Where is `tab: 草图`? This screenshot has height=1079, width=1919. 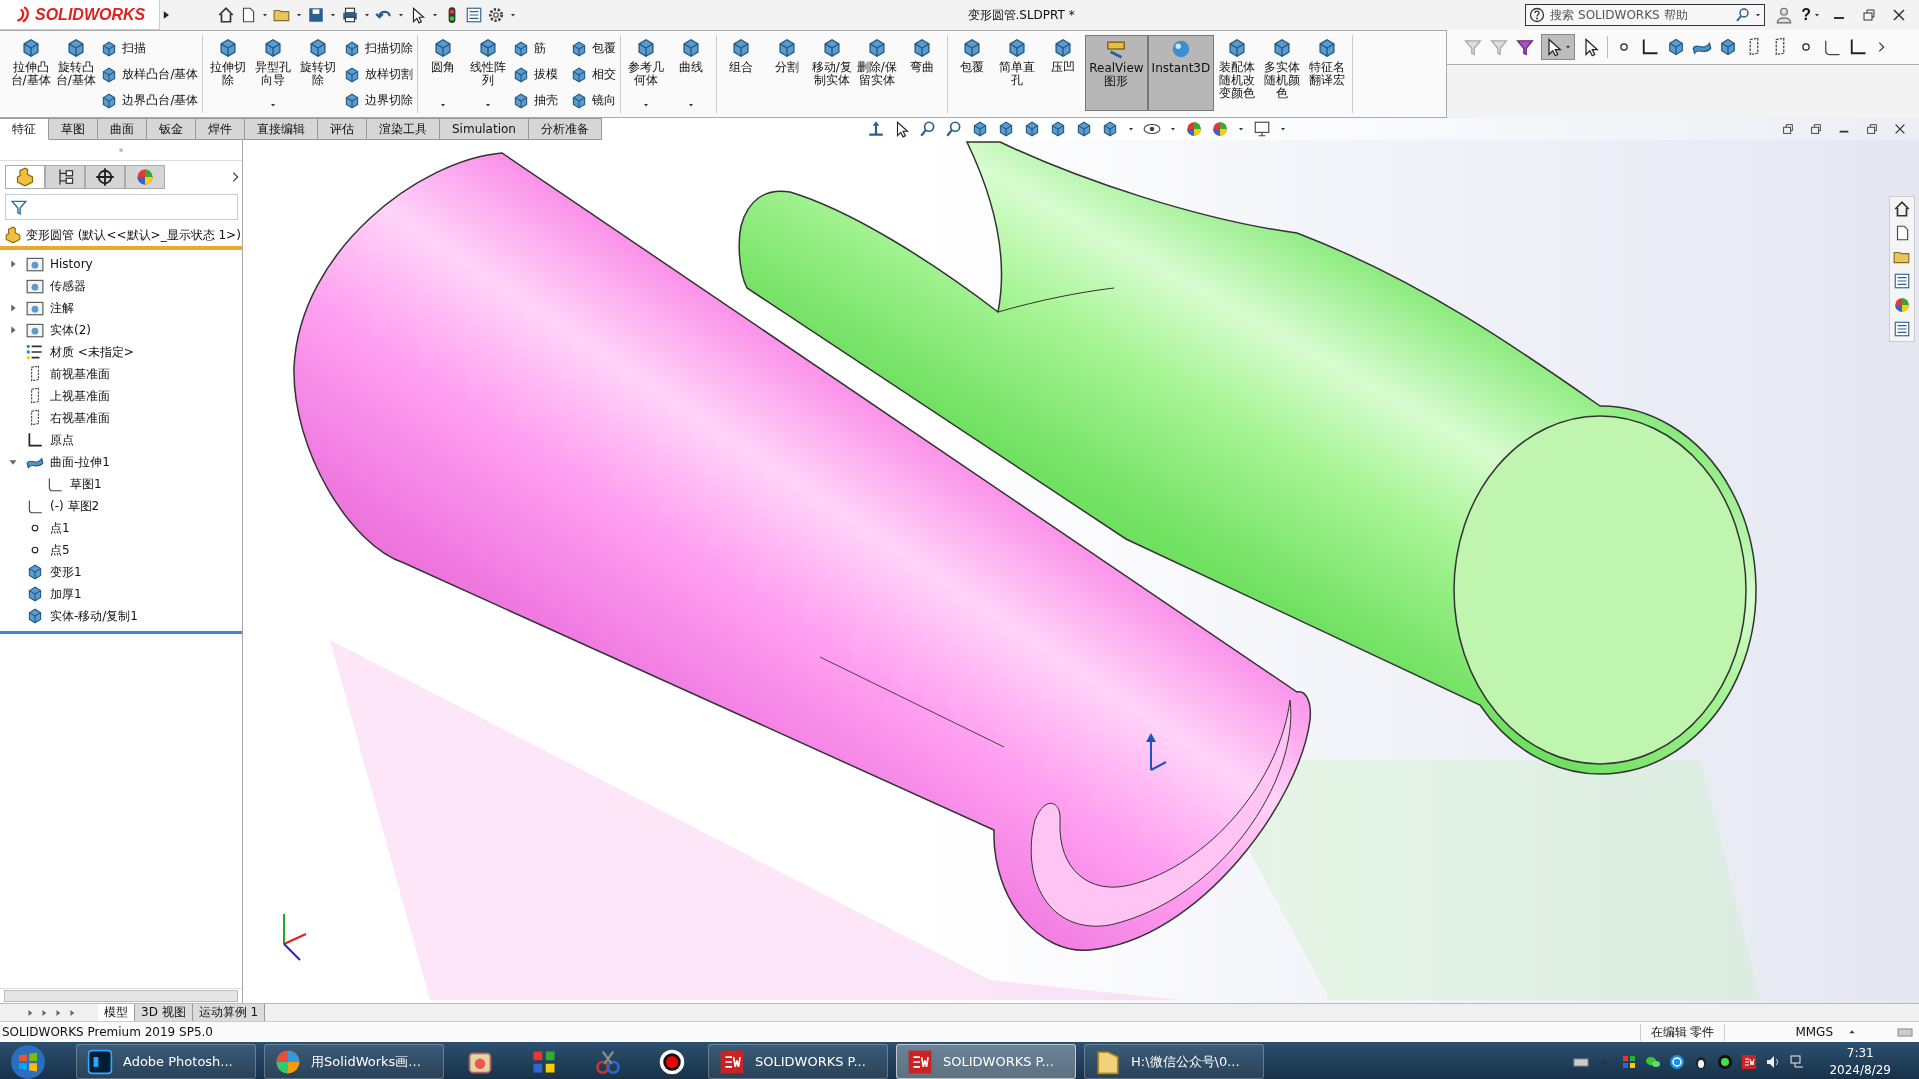
tab: 草图 is located at coordinates (73, 129).